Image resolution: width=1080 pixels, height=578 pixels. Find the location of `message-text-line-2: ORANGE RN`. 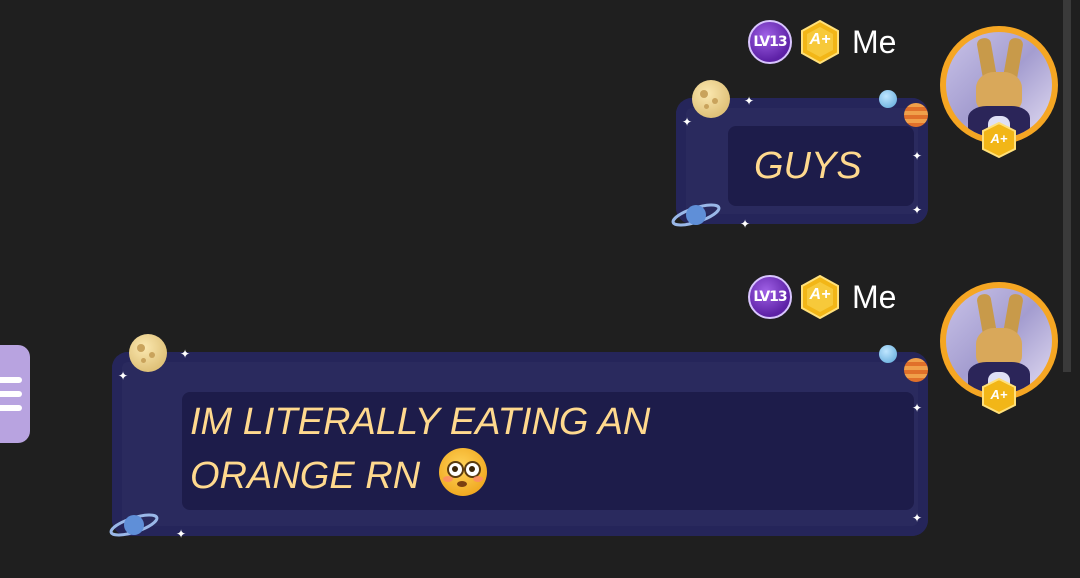

message-text-line-2: ORANGE RN is located at coordinates (305, 476).